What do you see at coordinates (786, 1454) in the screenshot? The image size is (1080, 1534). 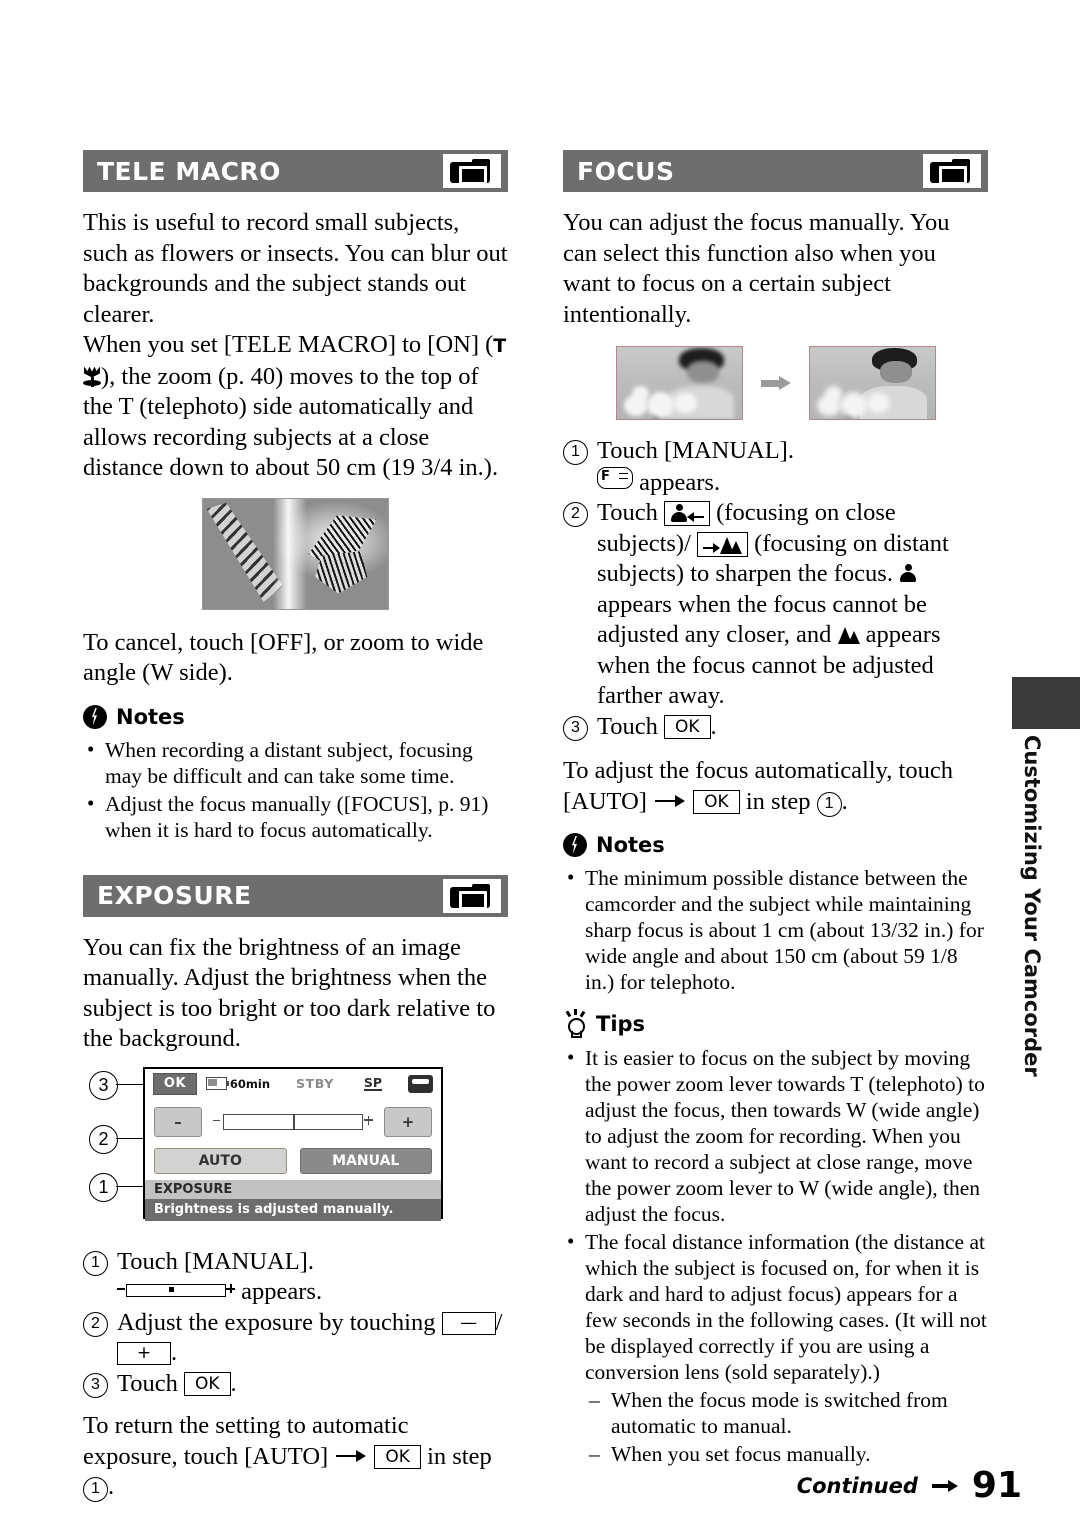 I see `list-item: When you set focus manually.` at bounding box center [786, 1454].